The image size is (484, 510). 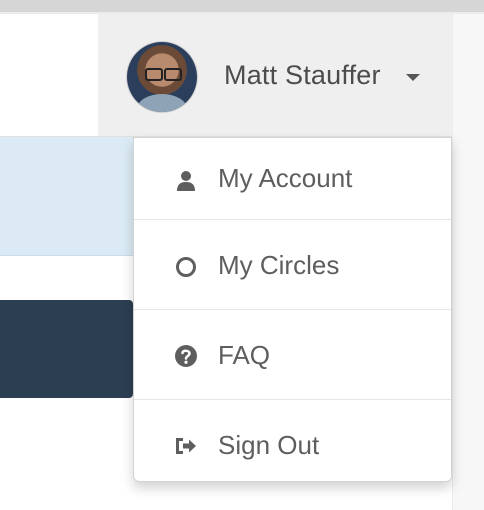 I want to click on menu-item-label: Sign Out, so click(x=269, y=445).